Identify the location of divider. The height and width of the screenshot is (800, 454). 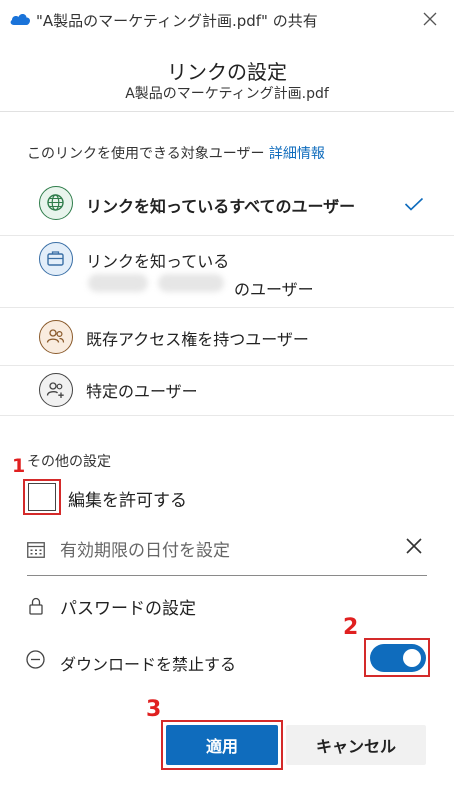
(227, 415).